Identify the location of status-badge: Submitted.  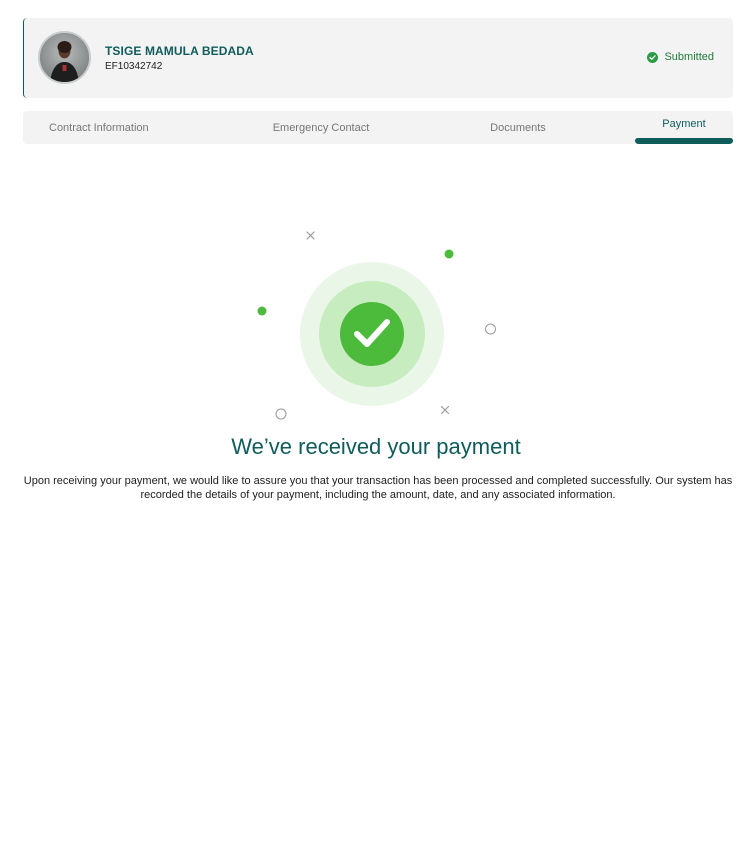
(680, 57).